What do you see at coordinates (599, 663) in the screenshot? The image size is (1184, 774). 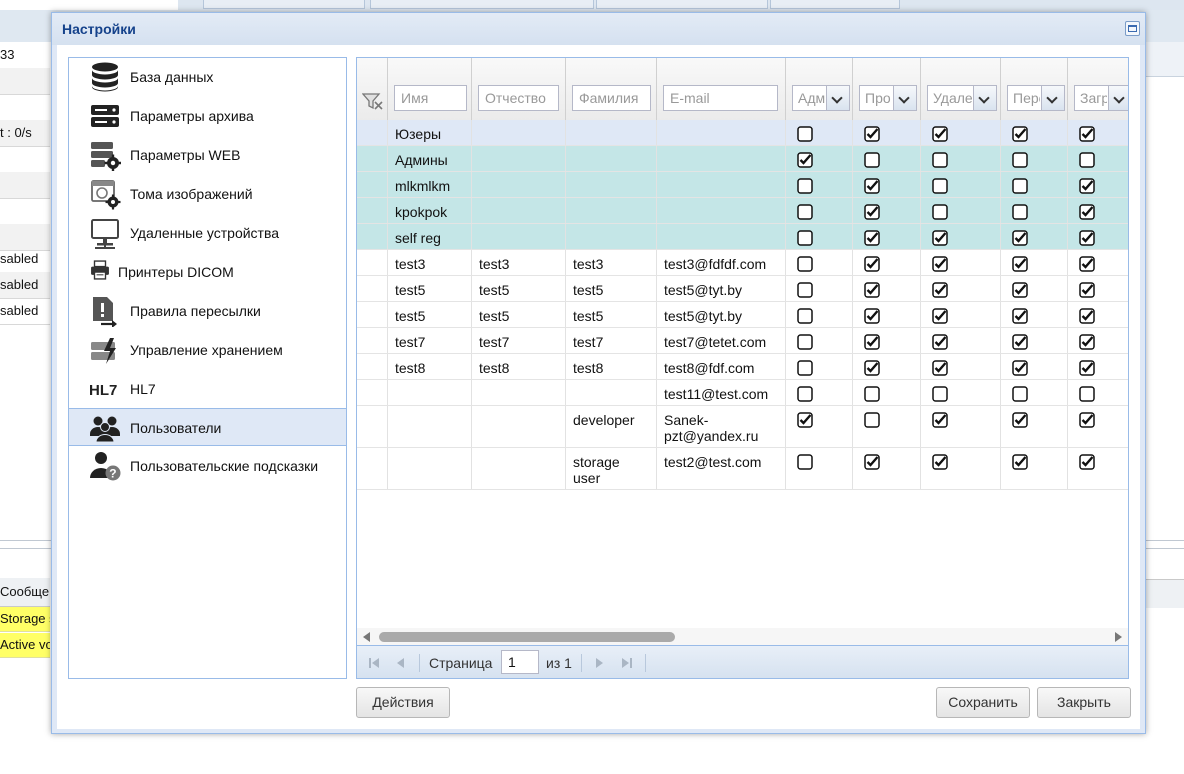 I see `next-page-icon` at bounding box center [599, 663].